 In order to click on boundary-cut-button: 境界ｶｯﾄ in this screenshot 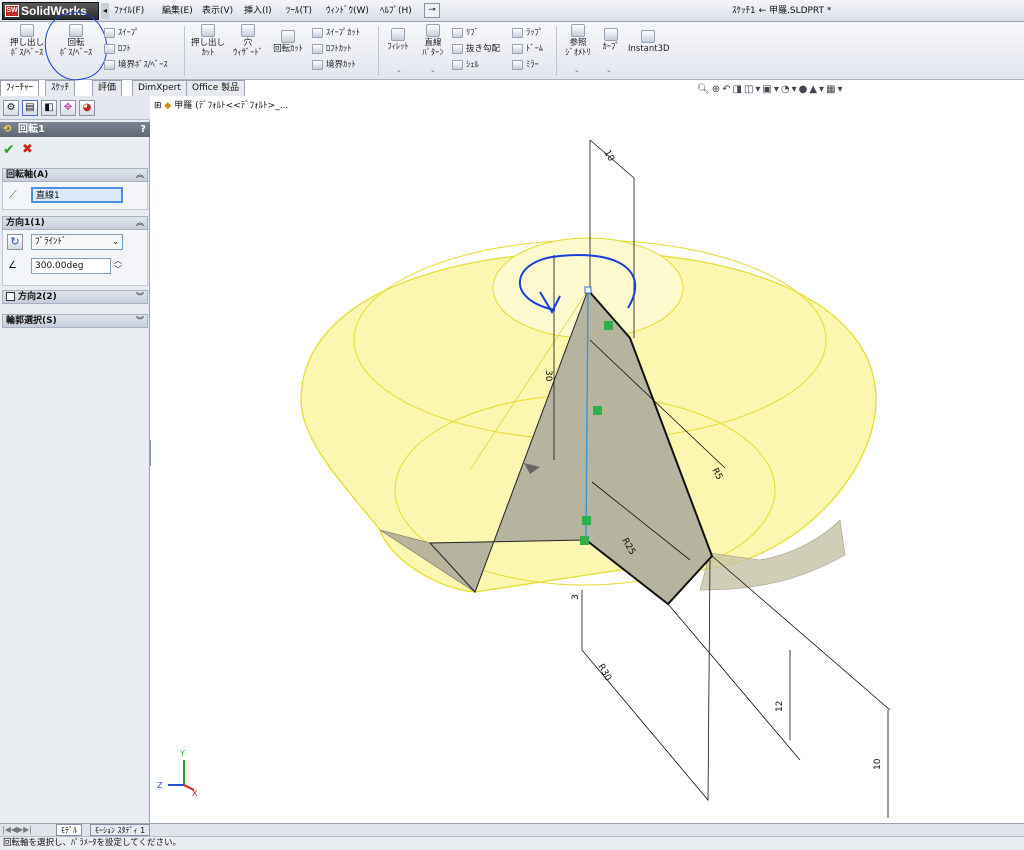, I will do `click(334, 65)`.